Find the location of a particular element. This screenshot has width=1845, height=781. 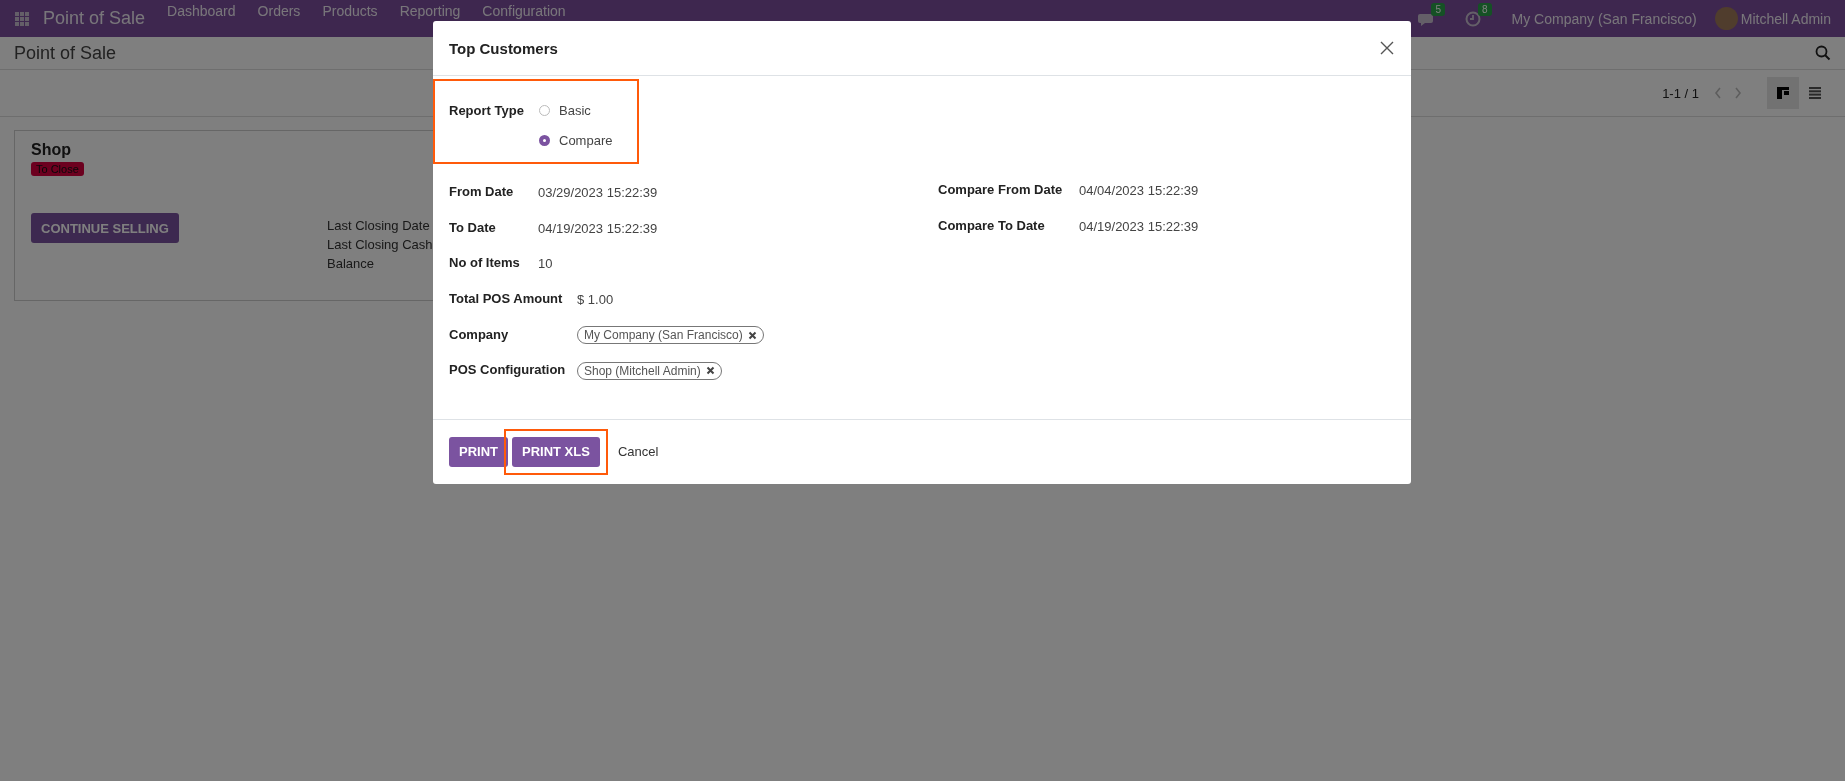

info-label: Last Closing Date is located at coordinates (379, 226).